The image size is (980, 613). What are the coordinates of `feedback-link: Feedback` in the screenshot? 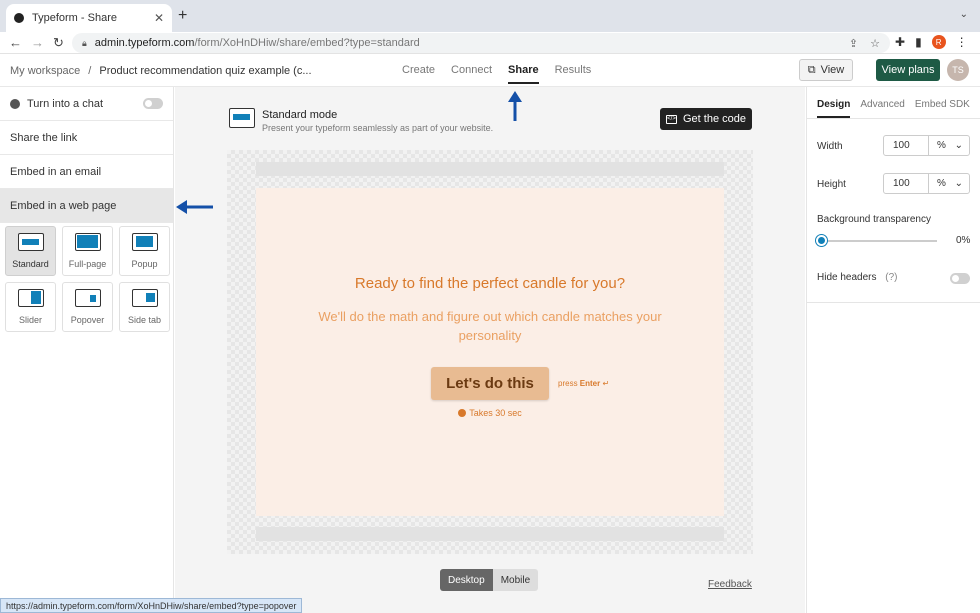 It's located at (730, 584).